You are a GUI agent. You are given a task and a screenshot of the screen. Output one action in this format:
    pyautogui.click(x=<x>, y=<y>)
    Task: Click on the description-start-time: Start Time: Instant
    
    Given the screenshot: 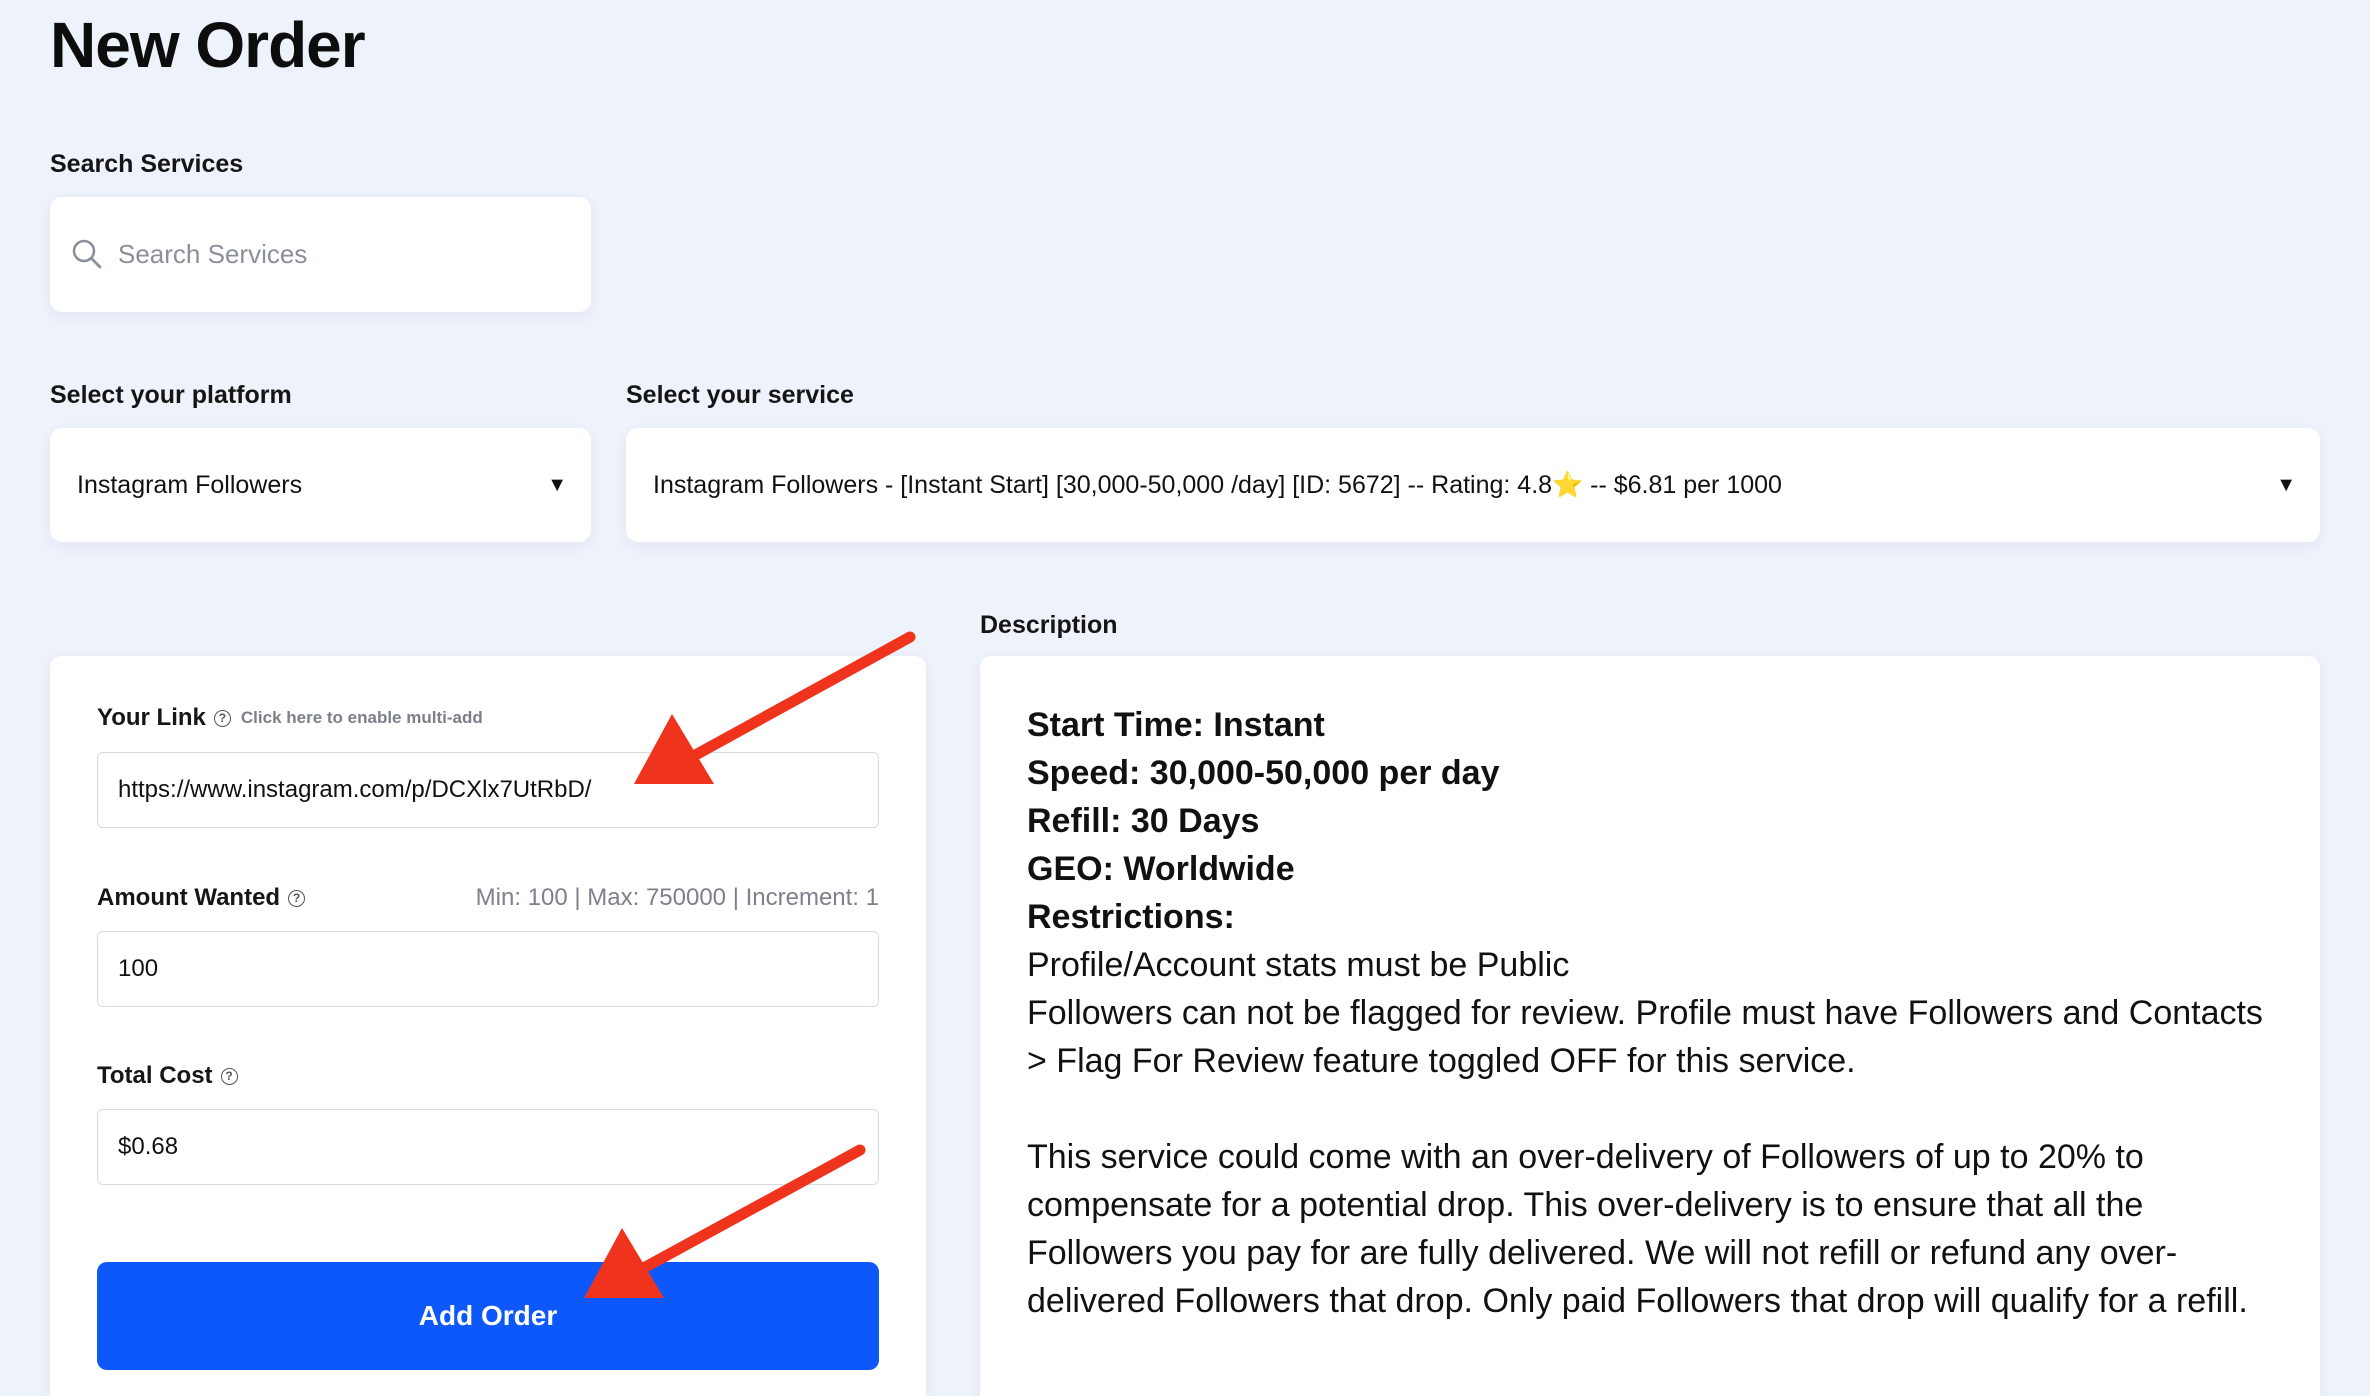 What is the action you would take?
    pyautogui.click(x=1176, y=725)
    